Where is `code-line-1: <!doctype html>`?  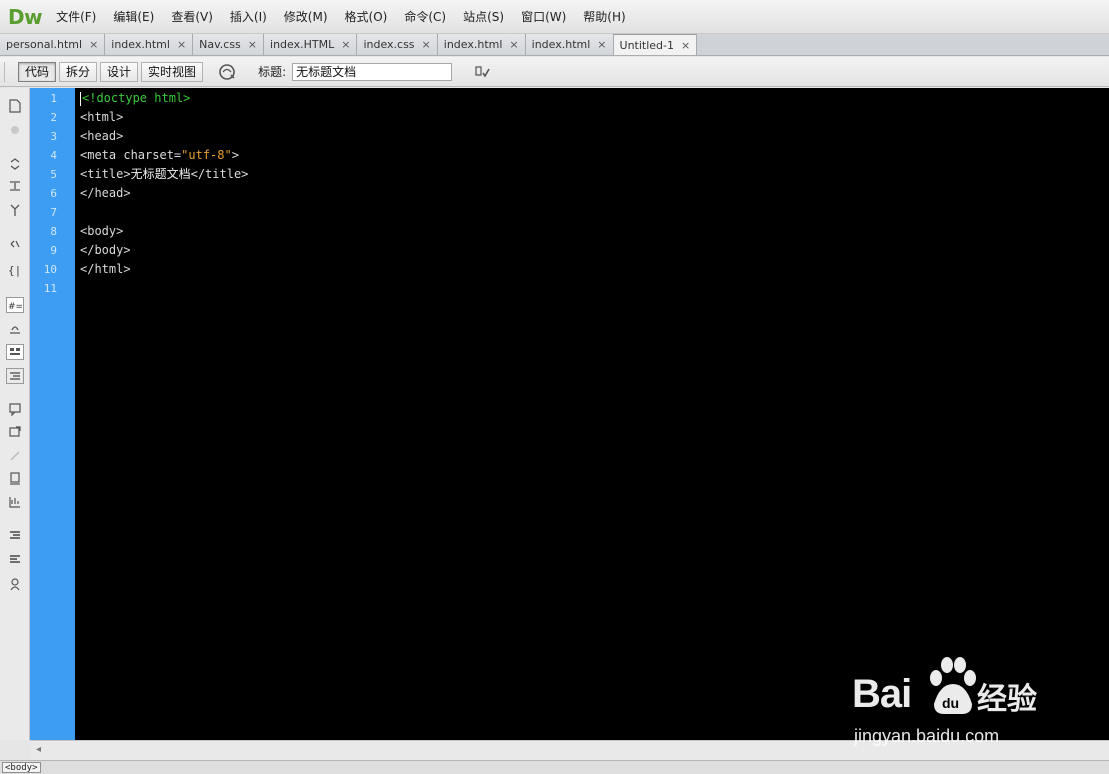
code-line-1: <!doctype html> is located at coordinates (135, 98).